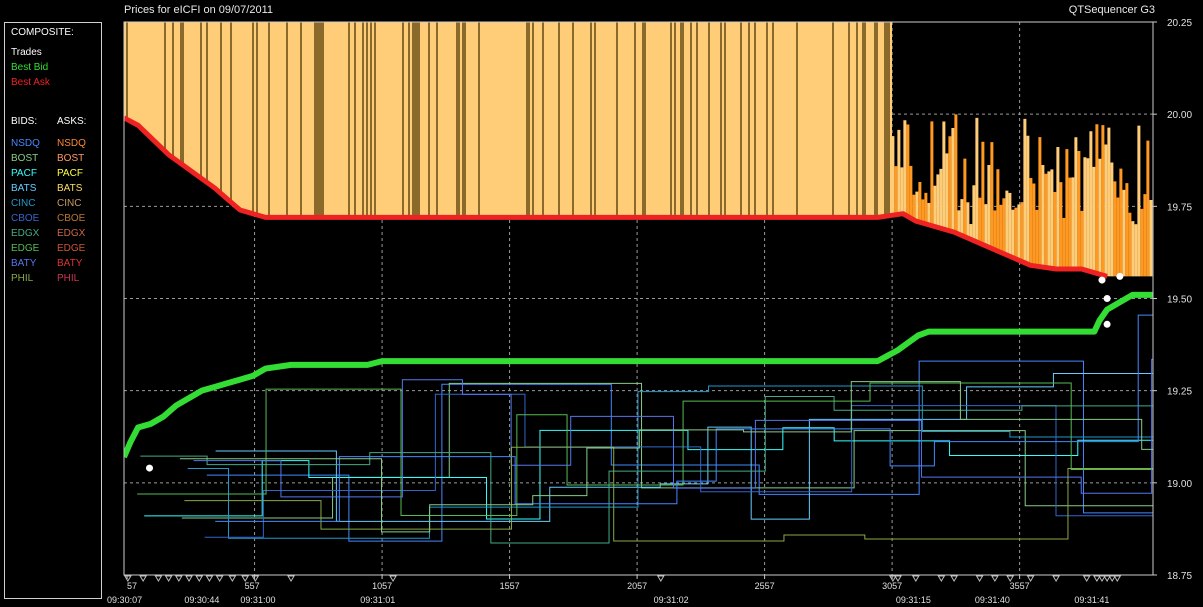  What do you see at coordinates (892, 586) in the screenshot?
I see `x-tick-label: 3057` at bounding box center [892, 586].